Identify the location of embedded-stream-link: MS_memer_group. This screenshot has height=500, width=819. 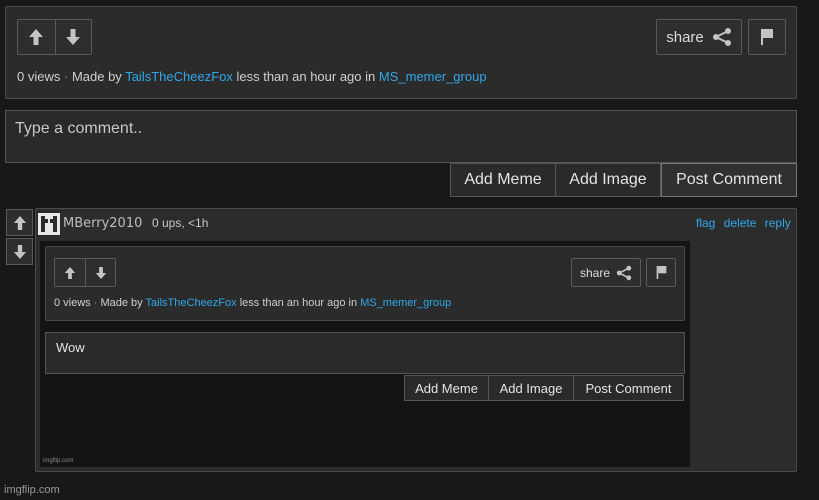
(406, 303).